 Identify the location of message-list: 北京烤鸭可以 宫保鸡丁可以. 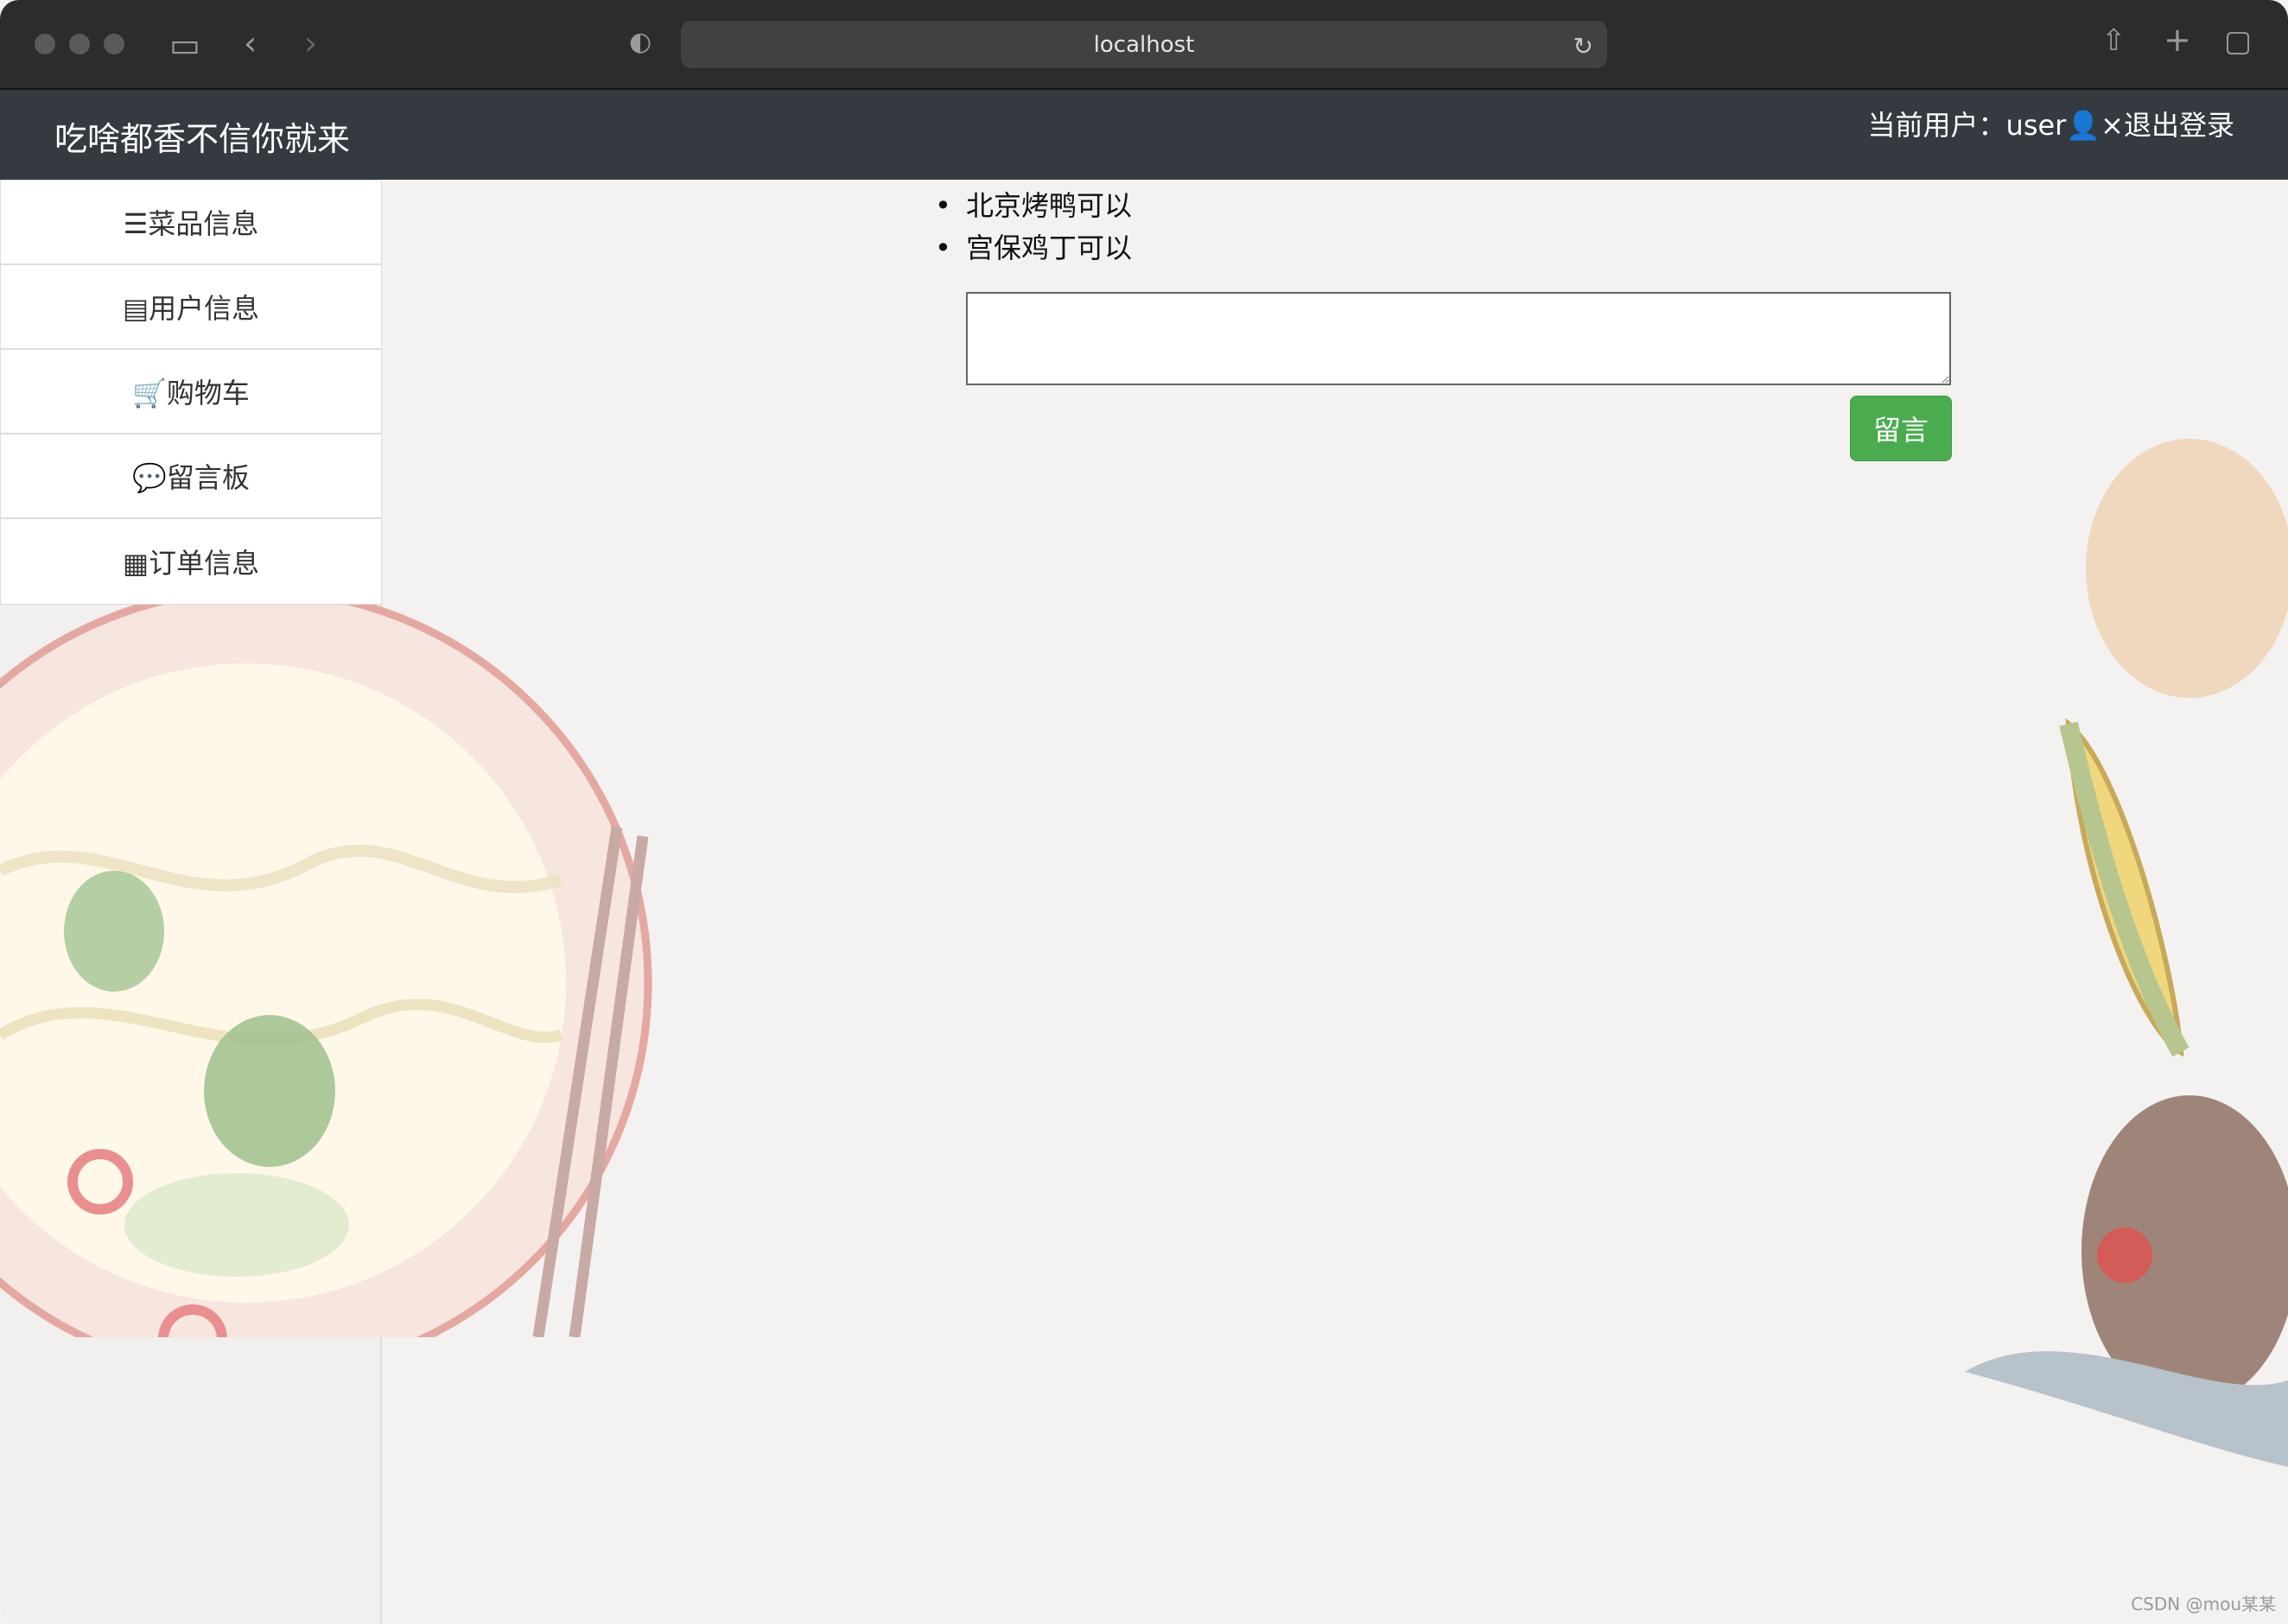
(1033, 228).